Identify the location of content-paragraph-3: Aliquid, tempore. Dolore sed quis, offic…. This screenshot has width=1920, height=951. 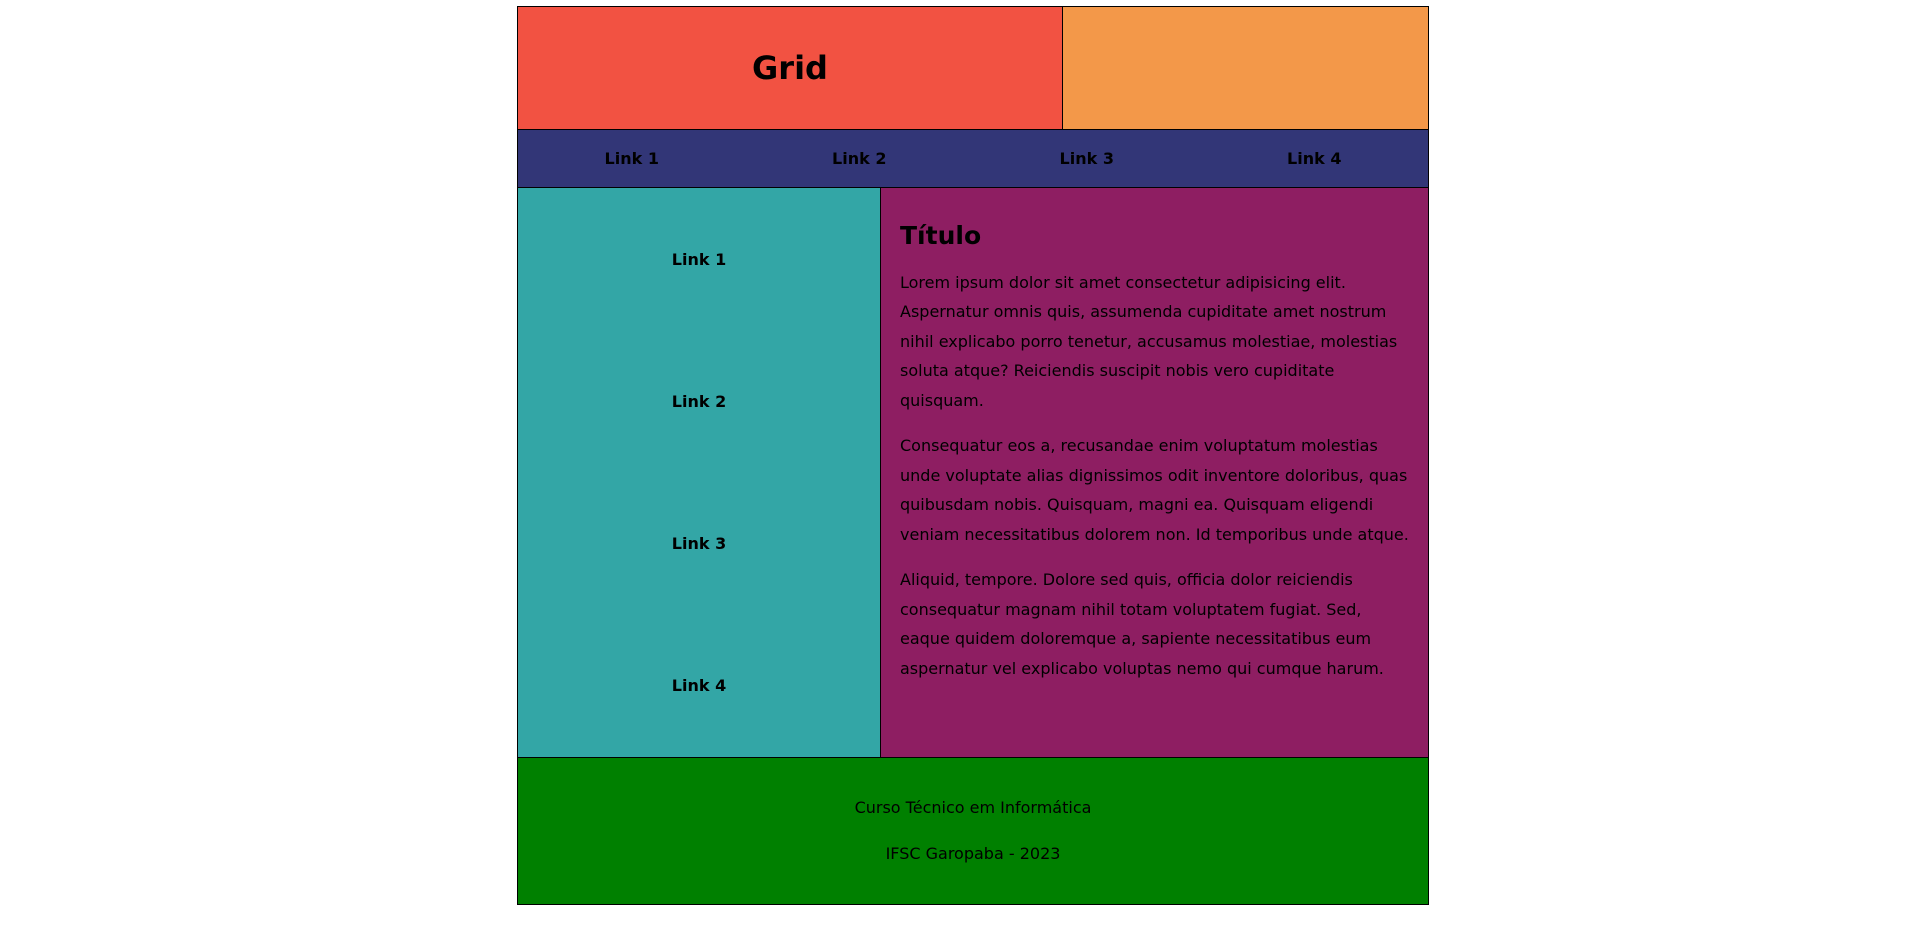
(1142, 624).